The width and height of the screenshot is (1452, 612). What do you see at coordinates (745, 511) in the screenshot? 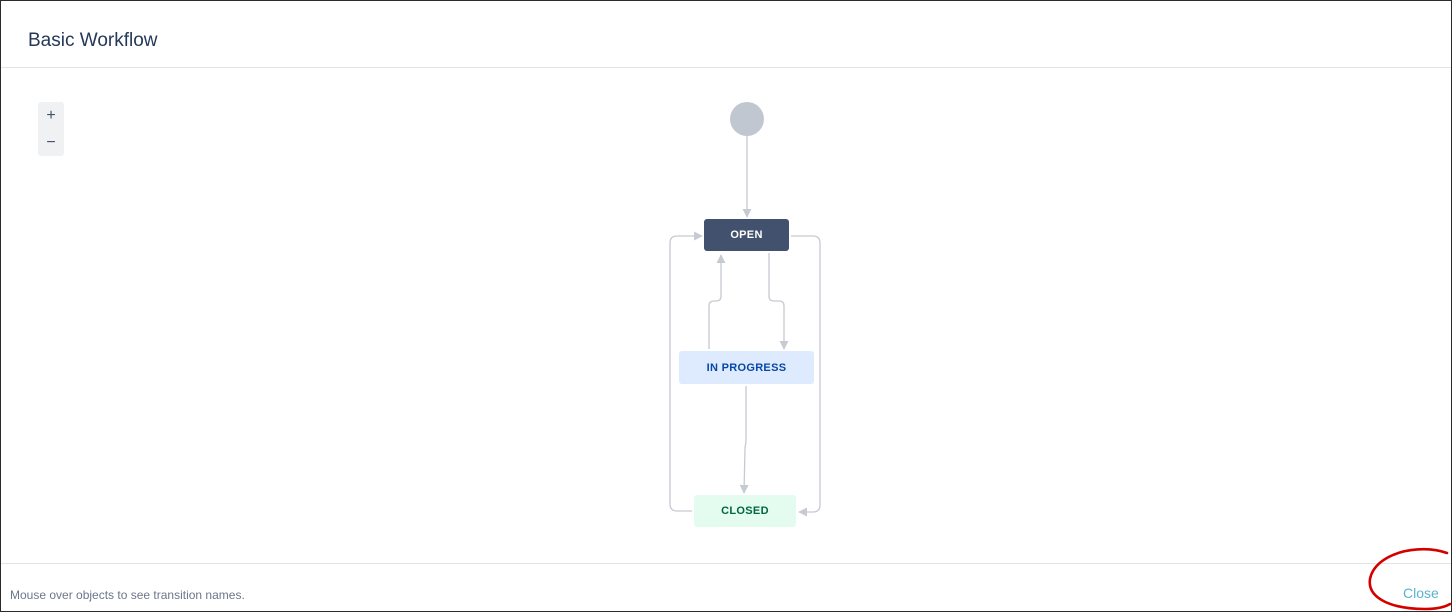
I see `status-closed: CLOSED` at bounding box center [745, 511].